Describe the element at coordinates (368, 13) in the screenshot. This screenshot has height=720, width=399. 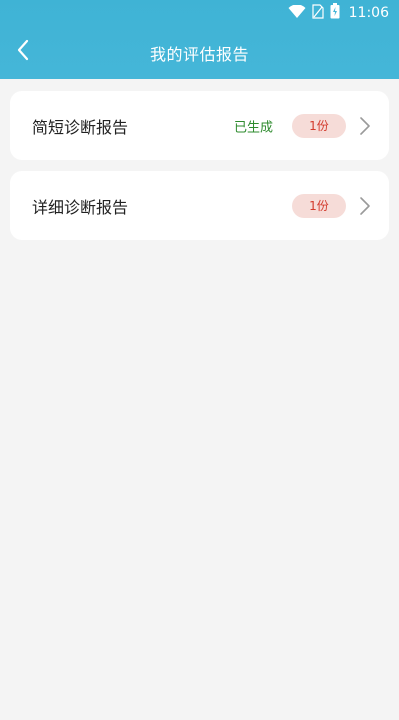
I see `status-time: 11:06` at that location.